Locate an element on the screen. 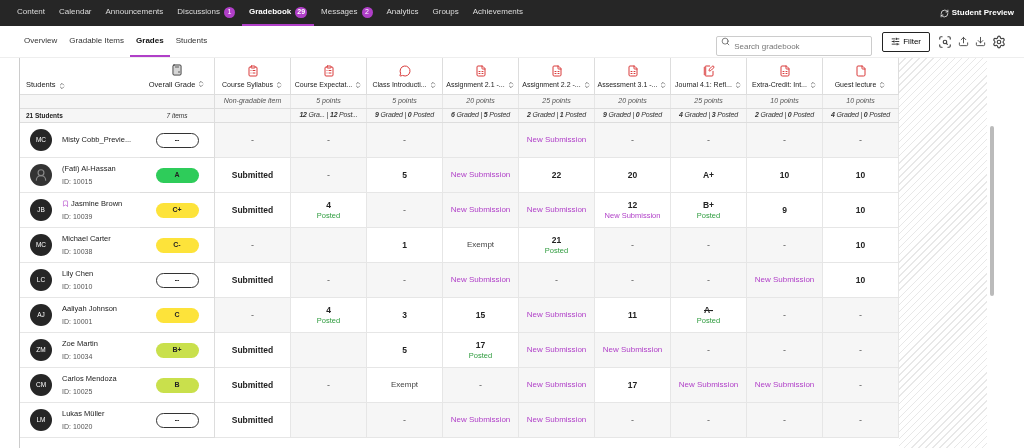 The image size is (1024, 448). grade-cell: 11 is located at coordinates (633, 315).